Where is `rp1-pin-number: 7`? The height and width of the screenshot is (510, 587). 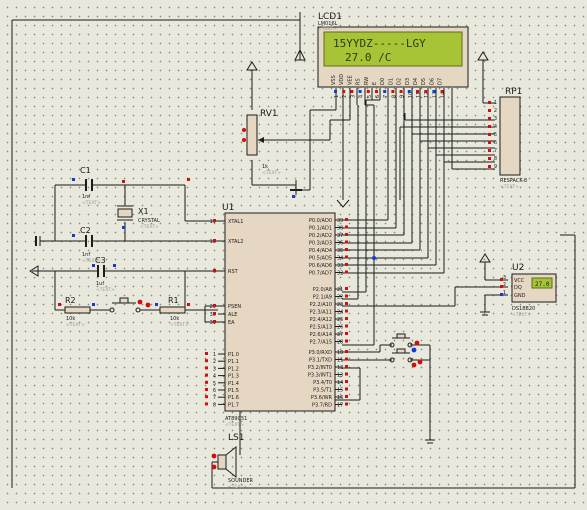 rp1-pin-number: 7 is located at coordinates (495, 151).